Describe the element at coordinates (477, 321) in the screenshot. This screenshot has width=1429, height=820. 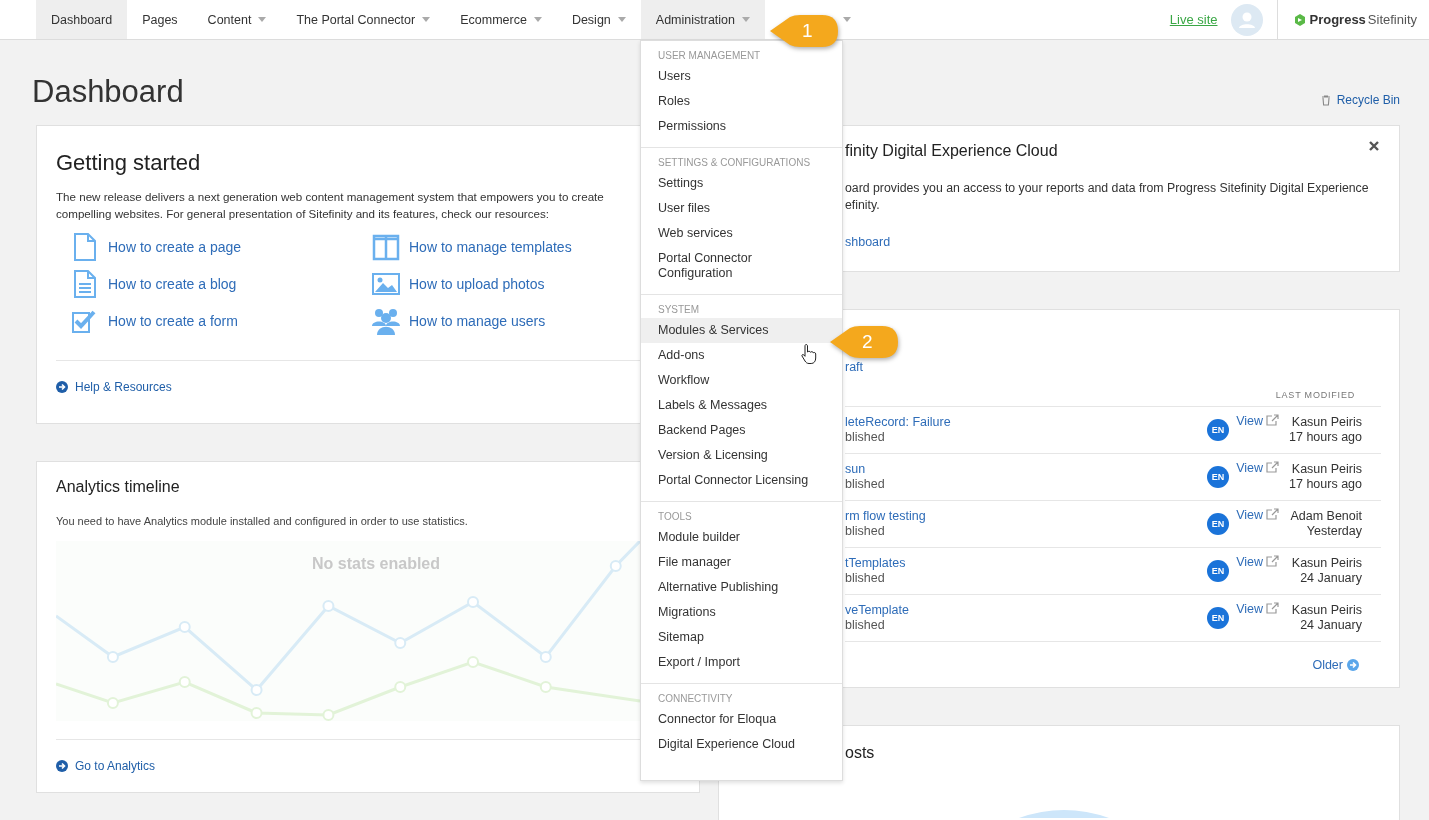
I see `guide-link: How to manage users` at that location.